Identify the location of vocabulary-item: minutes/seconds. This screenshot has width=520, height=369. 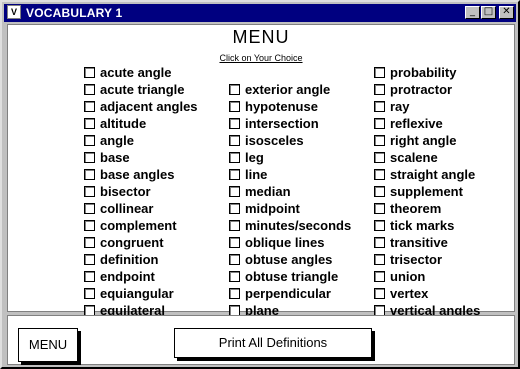
(290, 225).